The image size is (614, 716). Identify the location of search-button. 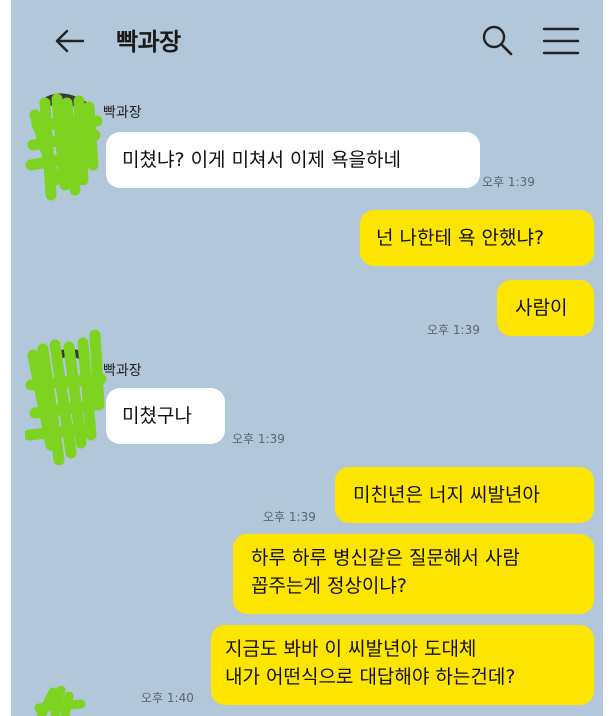
(497, 40).